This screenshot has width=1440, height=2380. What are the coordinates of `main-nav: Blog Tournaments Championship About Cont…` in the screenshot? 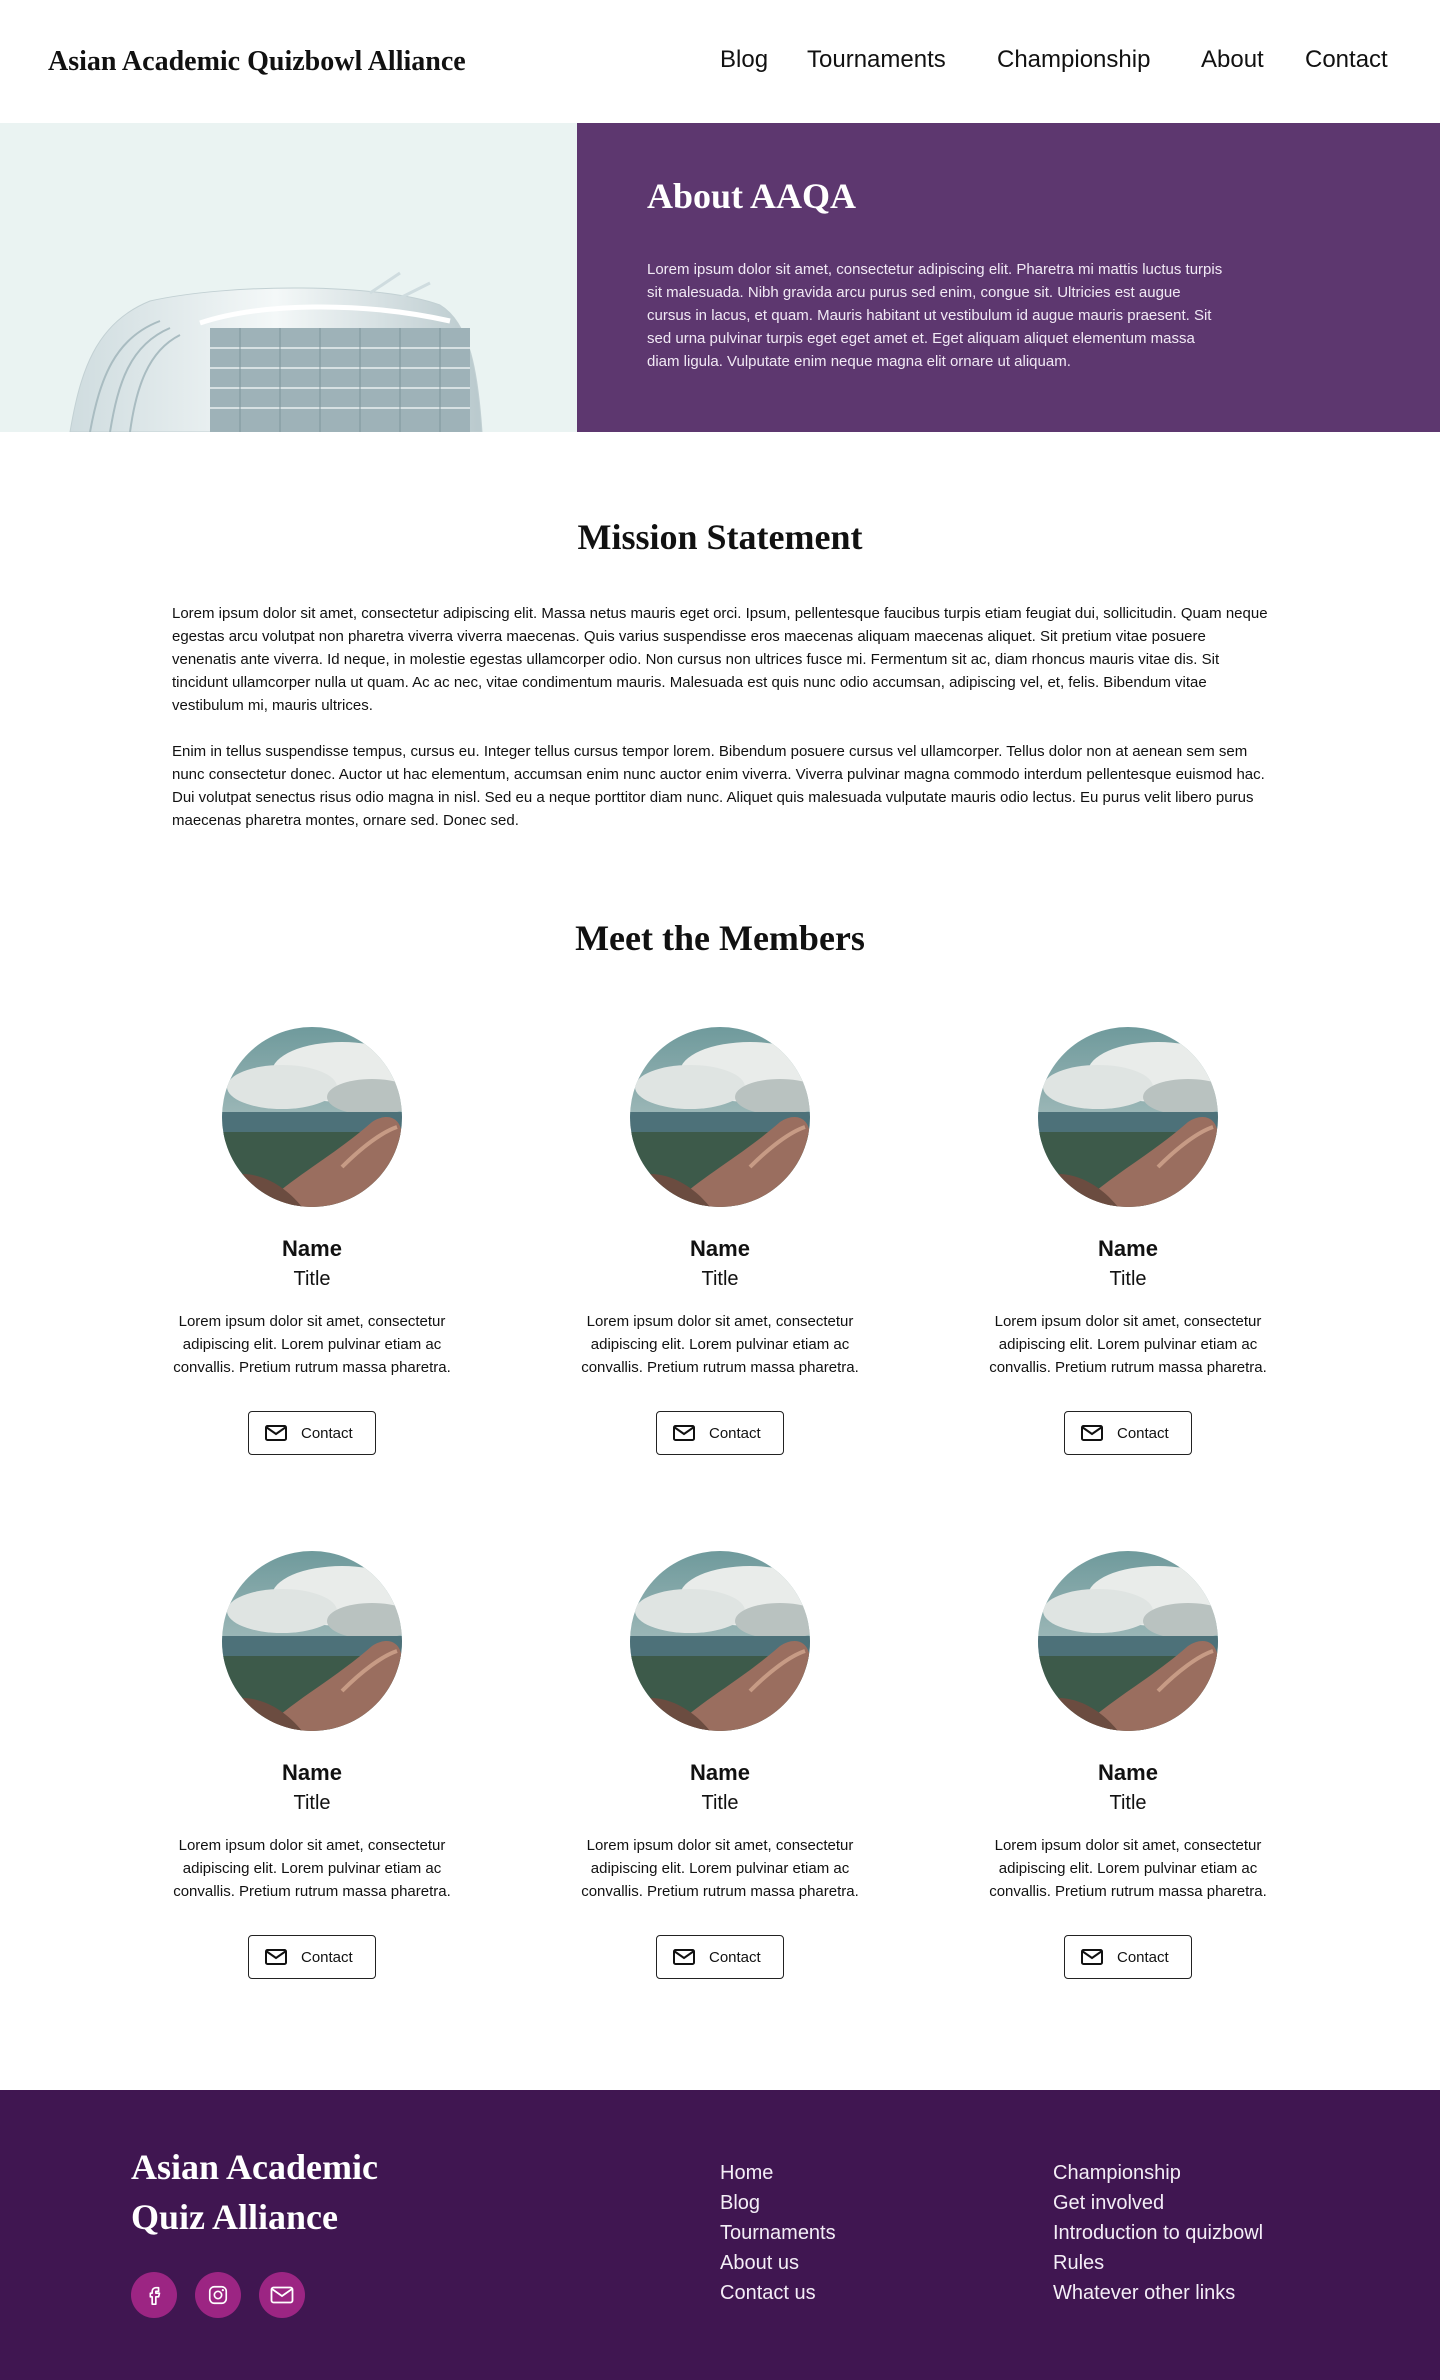 It's located at (720, 61).